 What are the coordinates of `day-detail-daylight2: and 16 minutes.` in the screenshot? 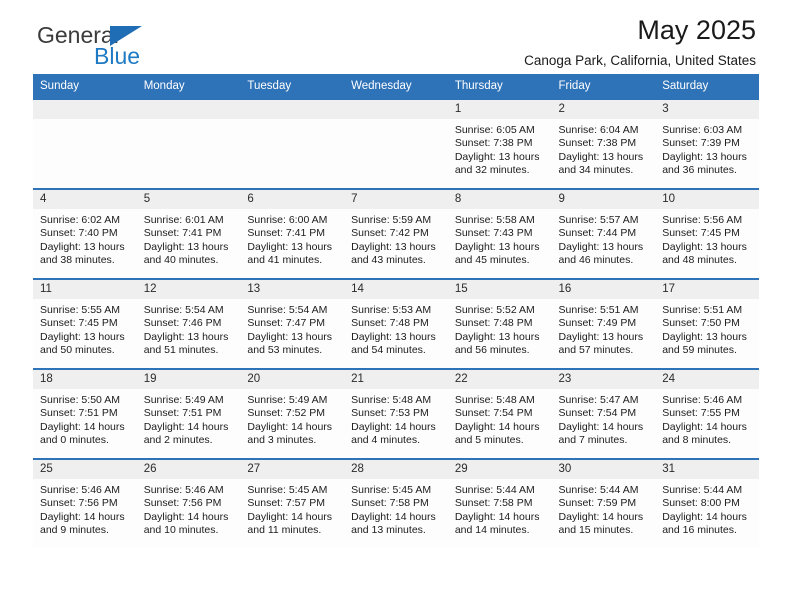 It's located at (699, 530).